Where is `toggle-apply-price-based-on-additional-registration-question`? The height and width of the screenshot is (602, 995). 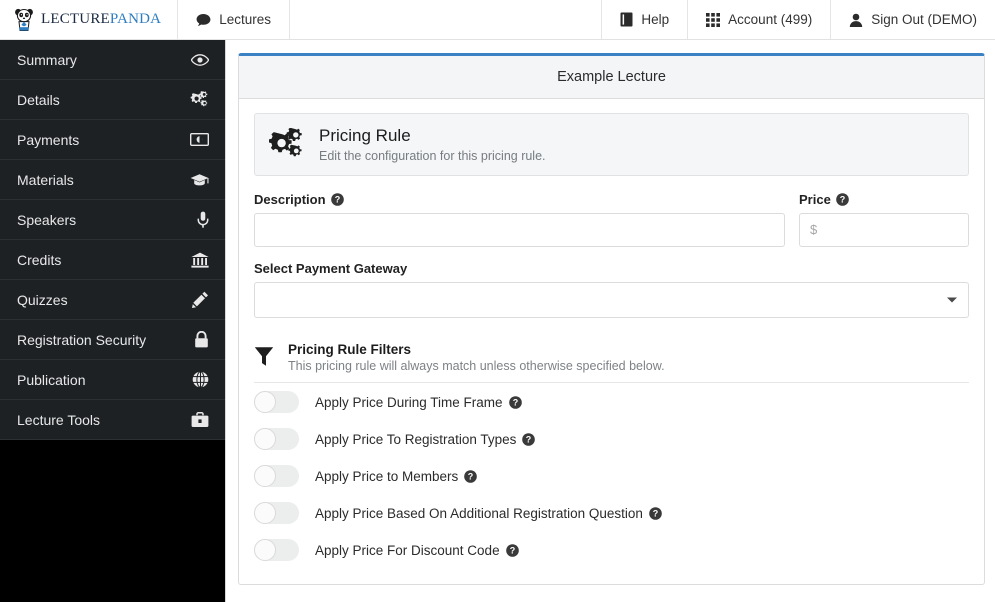
toggle-apply-price-based-on-additional-registration-question is located at coordinates (276, 513).